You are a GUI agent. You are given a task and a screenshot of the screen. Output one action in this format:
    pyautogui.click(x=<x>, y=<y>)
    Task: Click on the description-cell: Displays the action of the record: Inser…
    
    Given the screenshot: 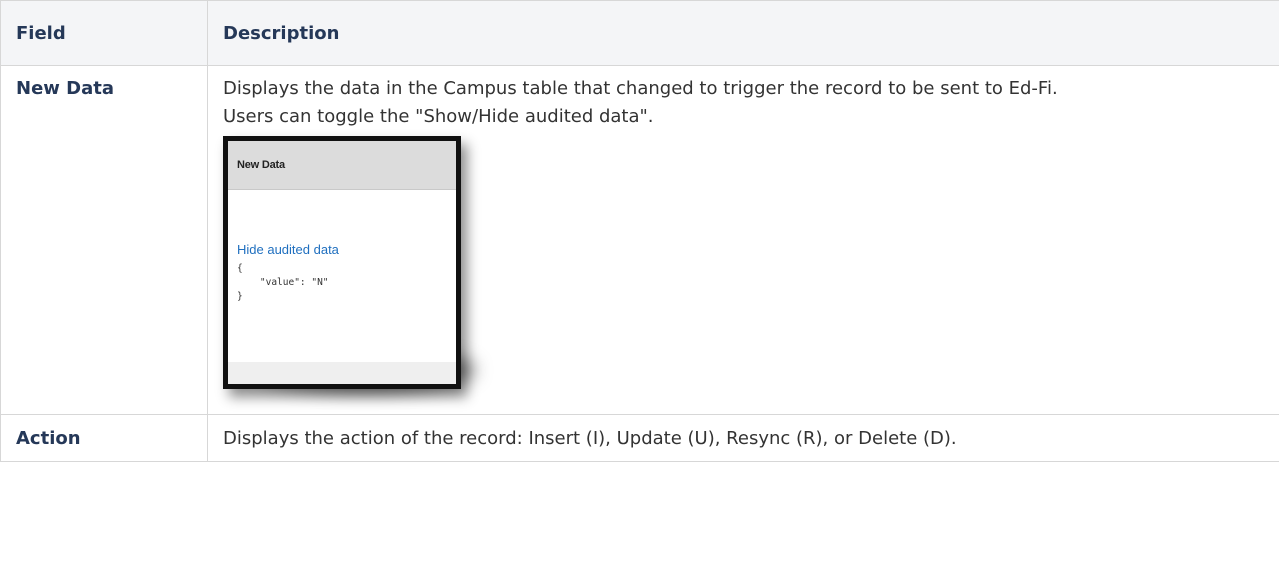 What is the action you would take?
    pyautogui.click(x=743, y=438)
    